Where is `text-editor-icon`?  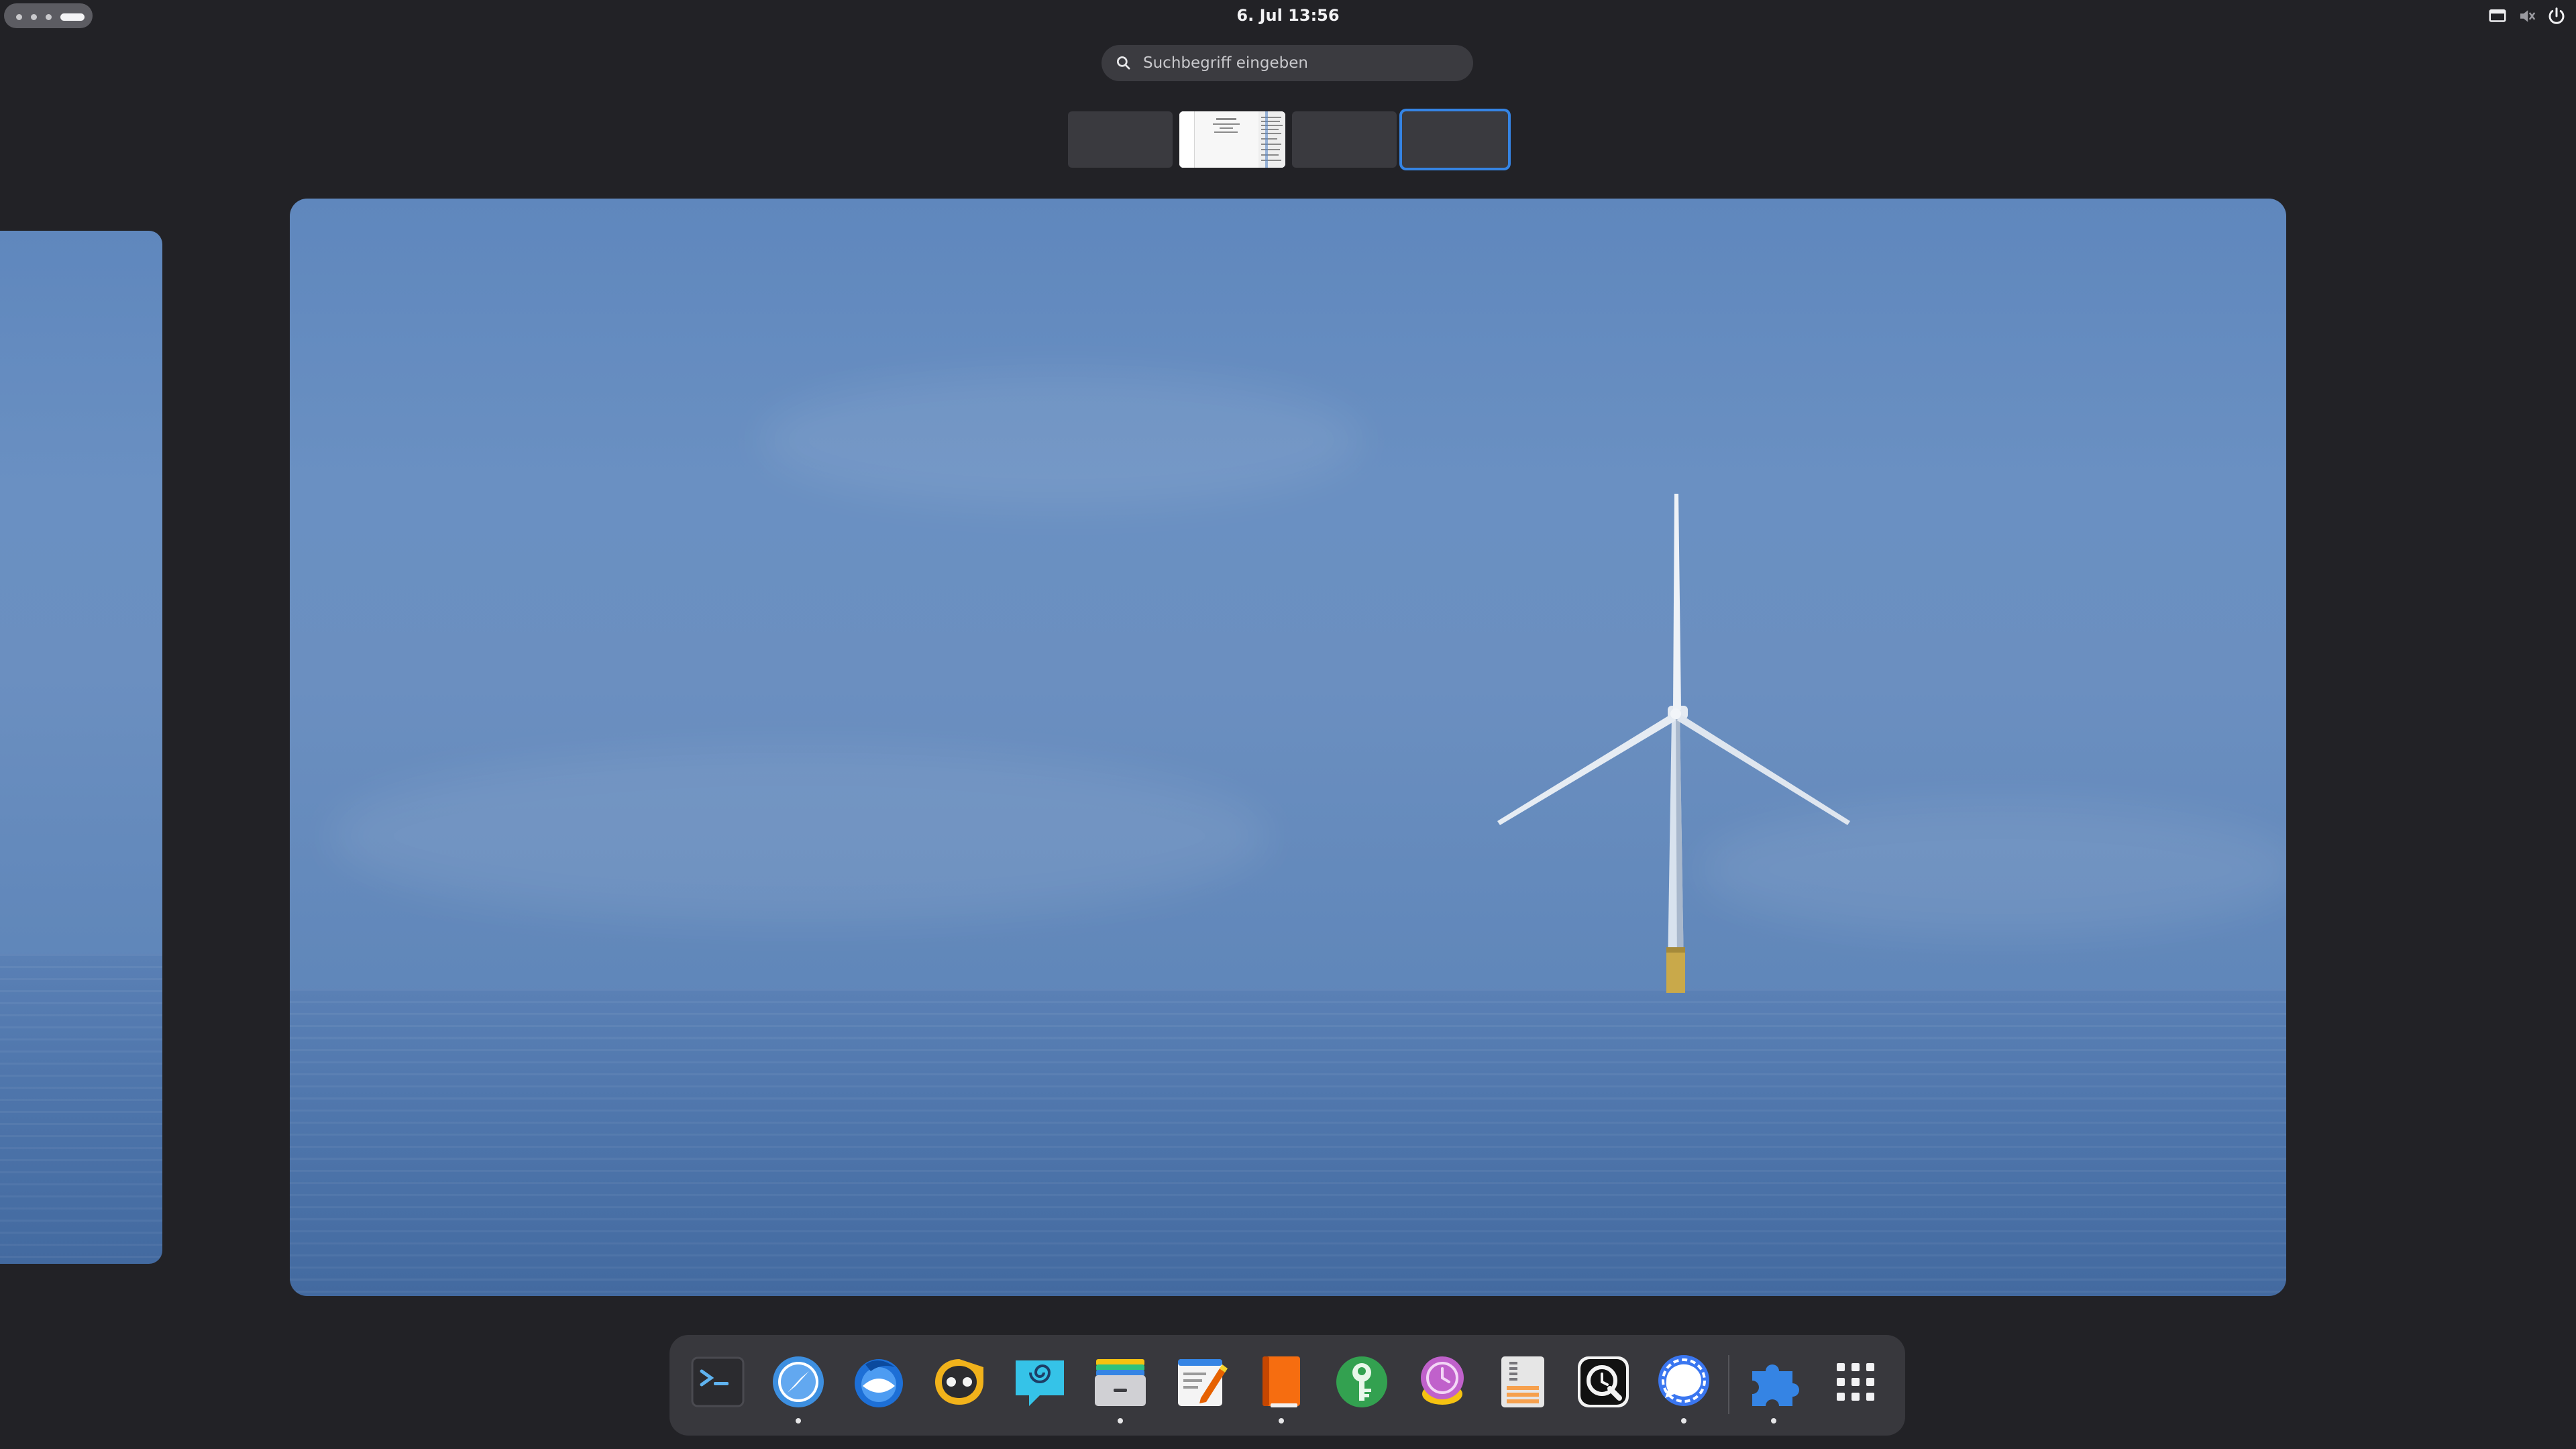
text-editor-icon is located at coordinates (1203, 1382).